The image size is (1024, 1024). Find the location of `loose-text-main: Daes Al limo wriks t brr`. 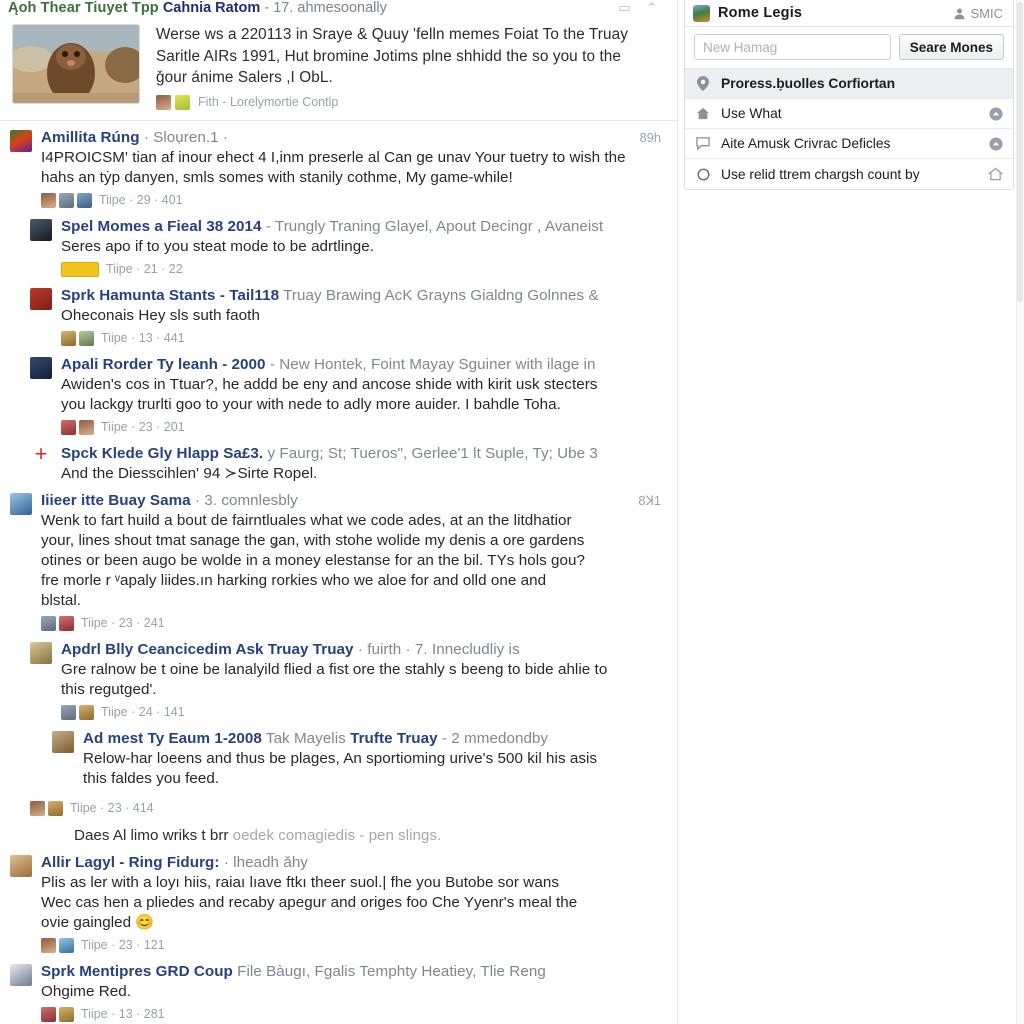

loose-text-main: Daes Al limo wriks t brr is located at coordinates (153, 835).